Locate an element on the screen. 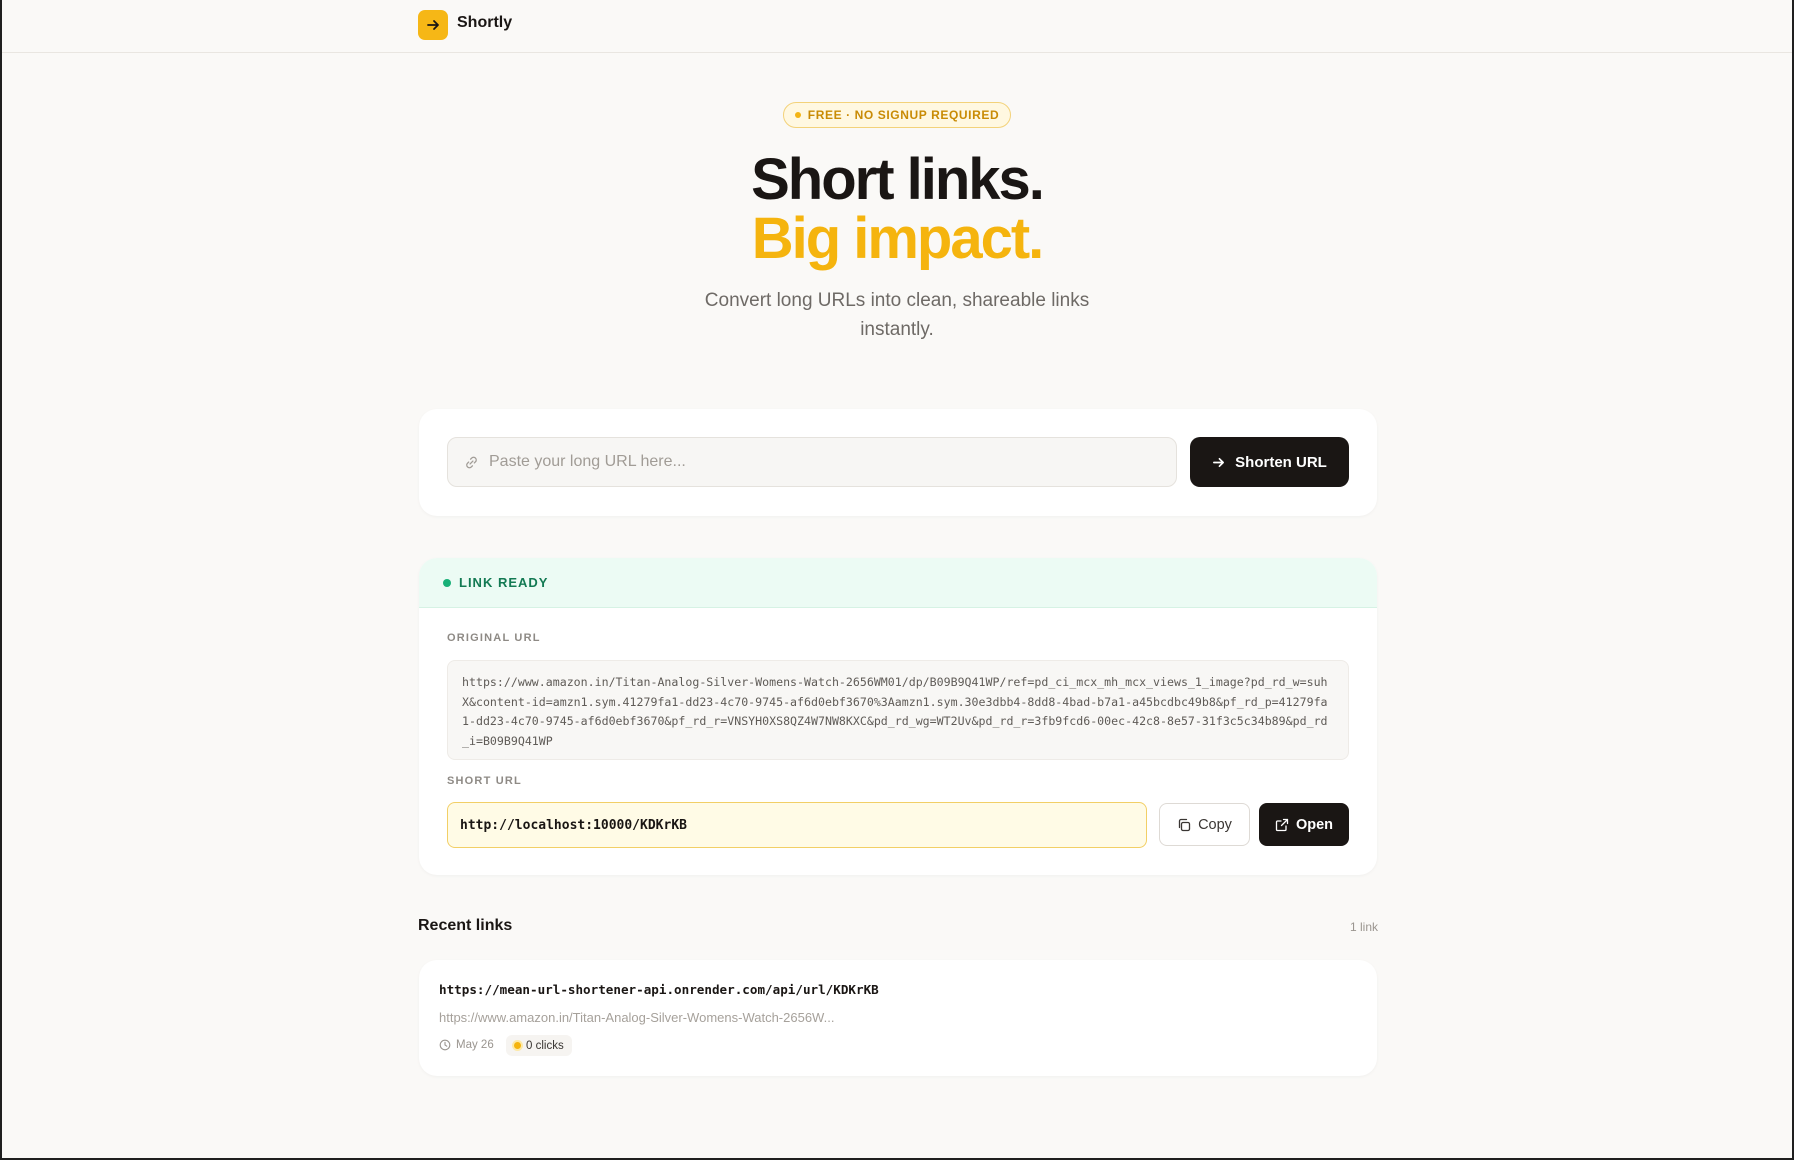  shorten-url-label: Shorten URL is located at coordinates (1281, 462).